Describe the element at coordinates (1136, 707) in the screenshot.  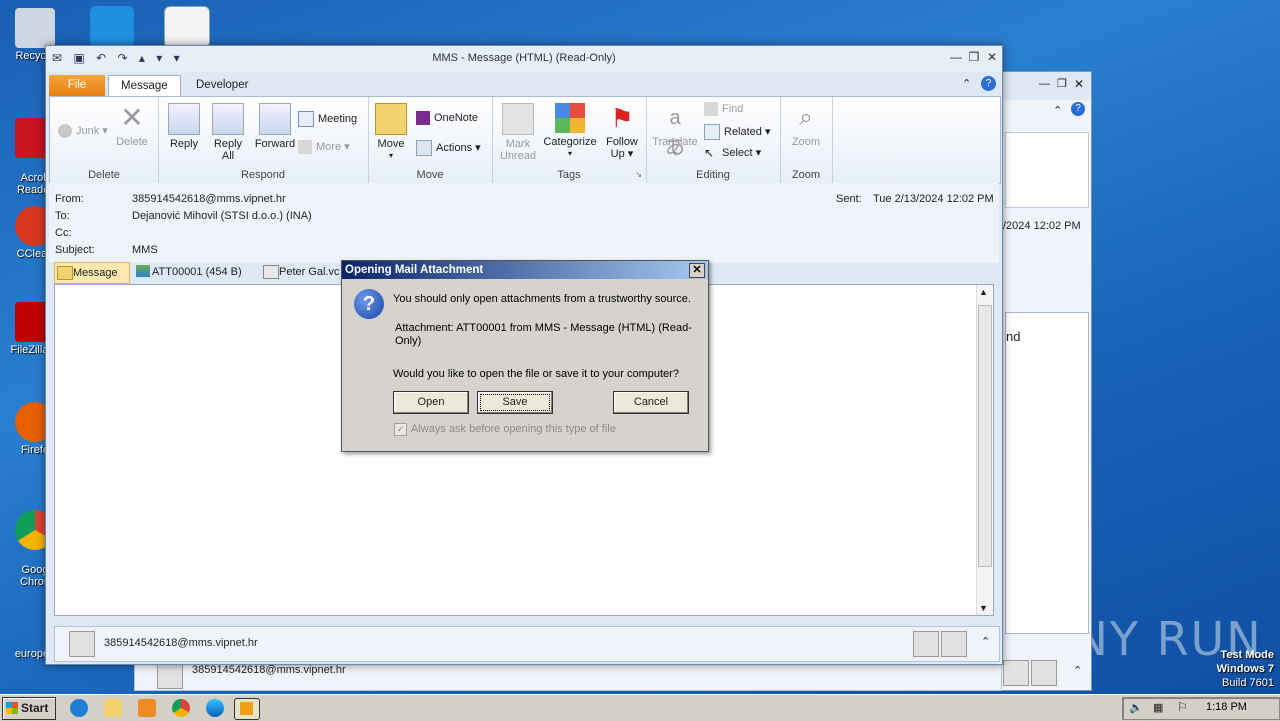
I see `volume-icon: 🔈` at that location.